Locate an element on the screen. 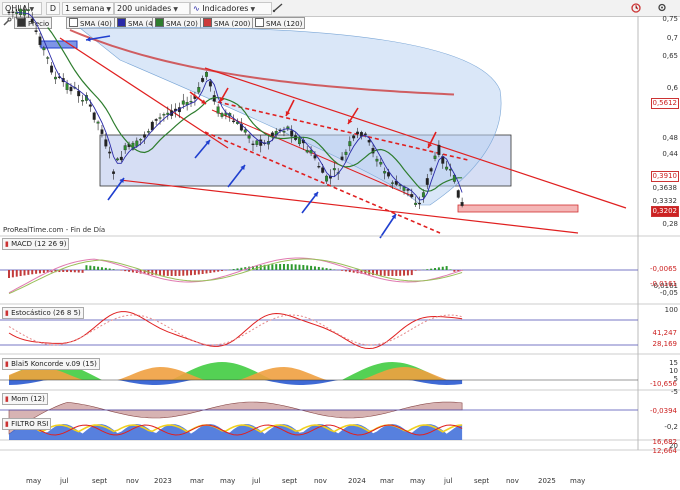 The height and width of the screenshot is (490, 680). time-axis-label: 2023 is located at coordinates (163, 481).